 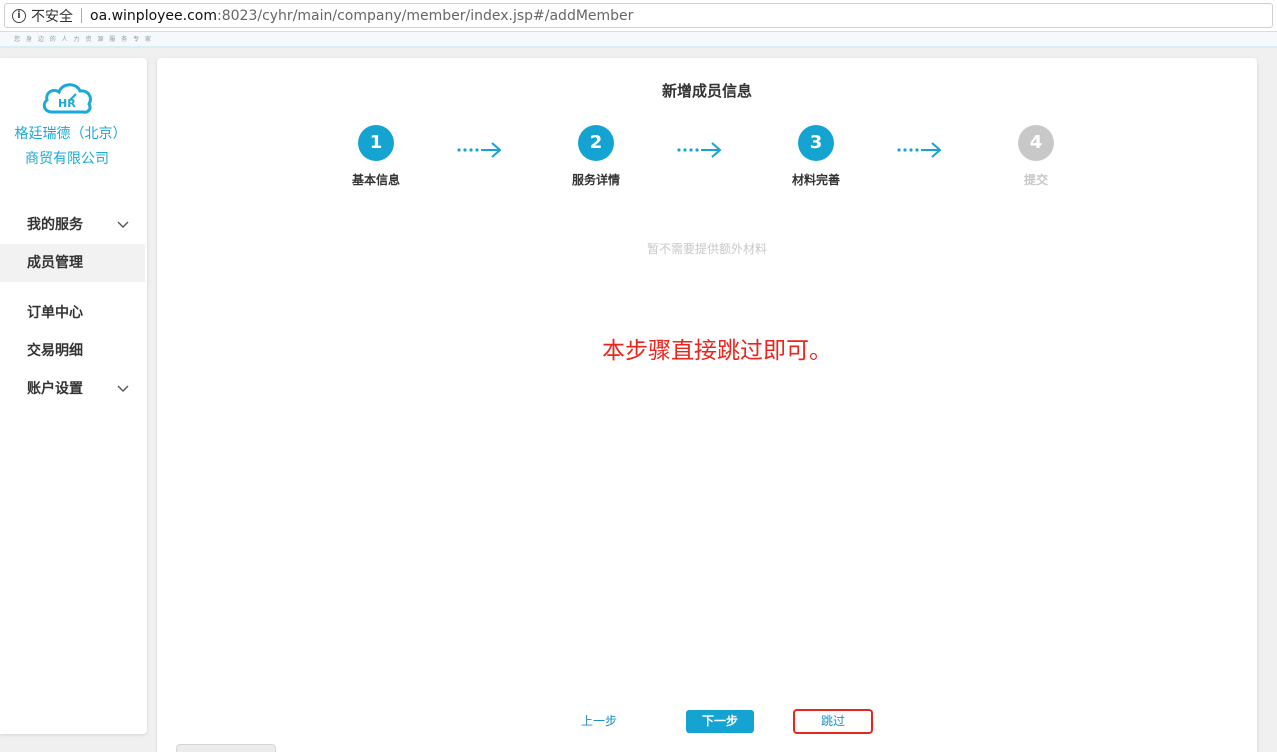 What do you see at coordinates (833, 721) in the screenshot?
I see `skip-button: 跳过` at bounding box center [833, 721].